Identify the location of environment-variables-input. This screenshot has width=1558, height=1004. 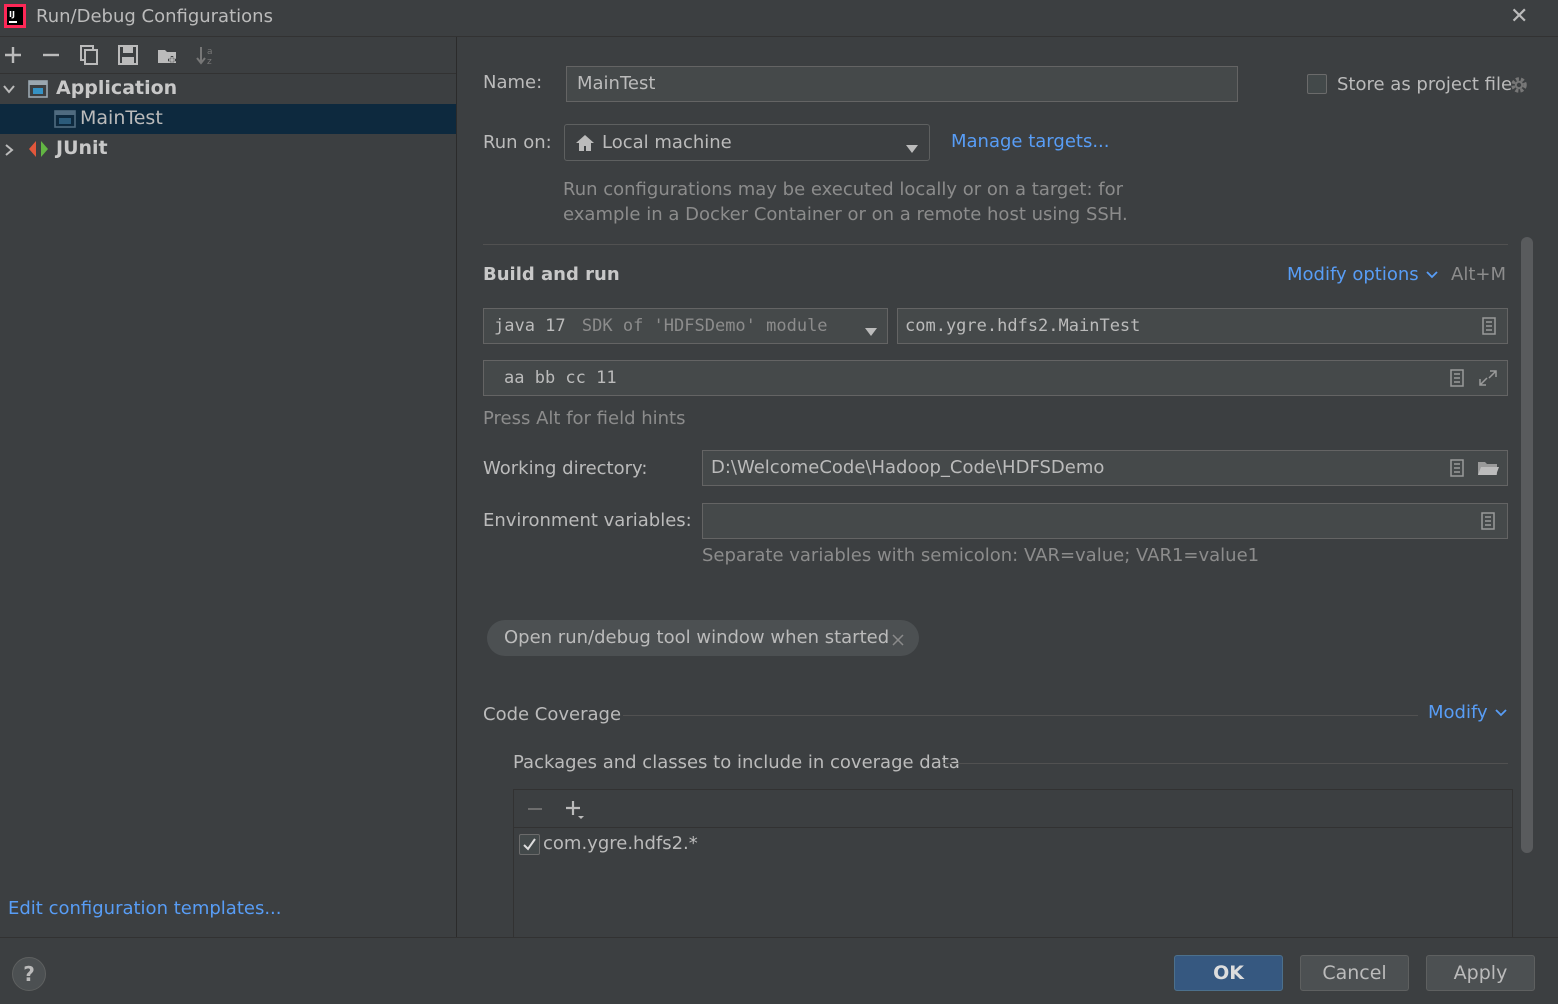
(1105, 521).